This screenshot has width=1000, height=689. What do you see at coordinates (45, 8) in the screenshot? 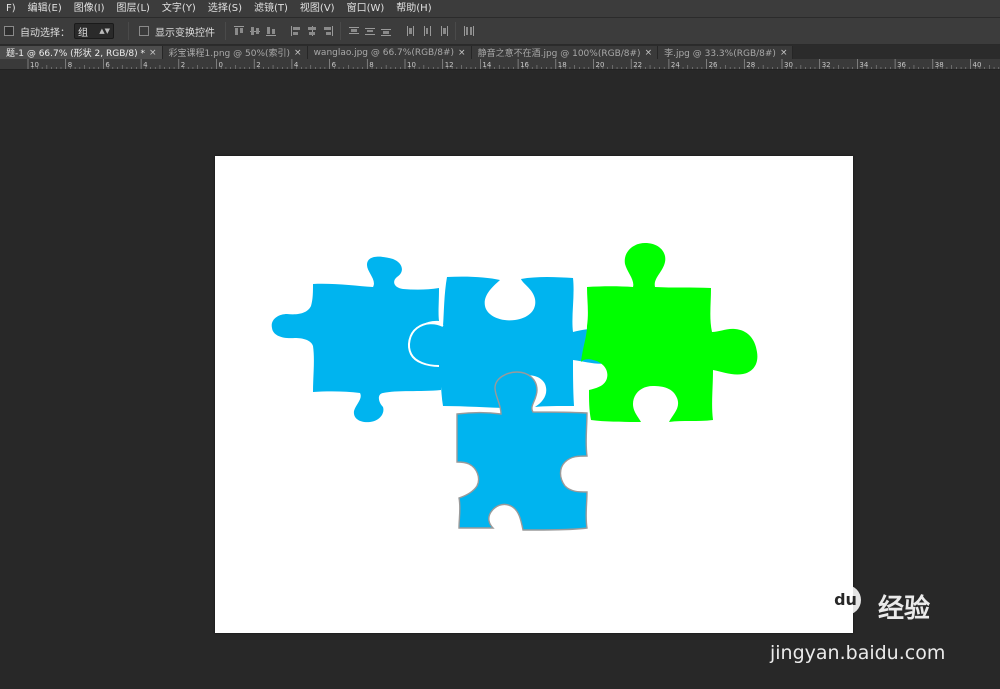
I see `menu-edit: 编辑(E)` at bounding box center [45, 8].